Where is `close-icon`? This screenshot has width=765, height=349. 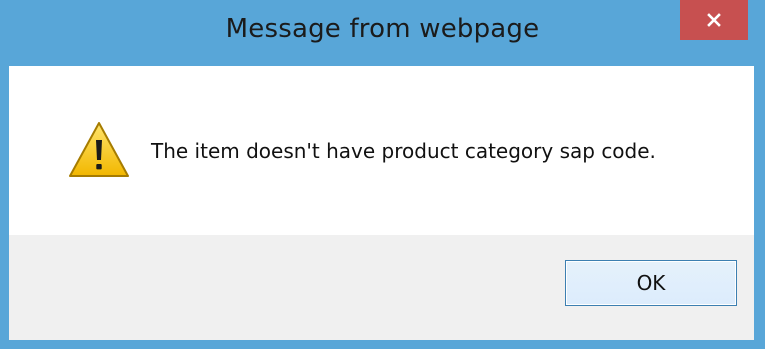 close-icon is located at coordinates (714, 20).